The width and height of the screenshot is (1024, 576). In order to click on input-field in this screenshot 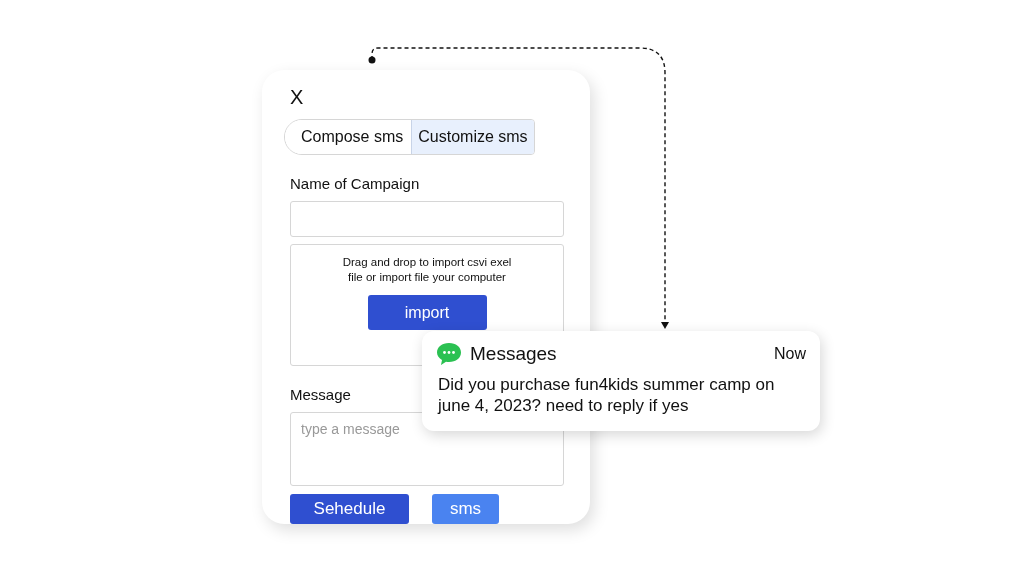, I will do `click(427, 219)`.